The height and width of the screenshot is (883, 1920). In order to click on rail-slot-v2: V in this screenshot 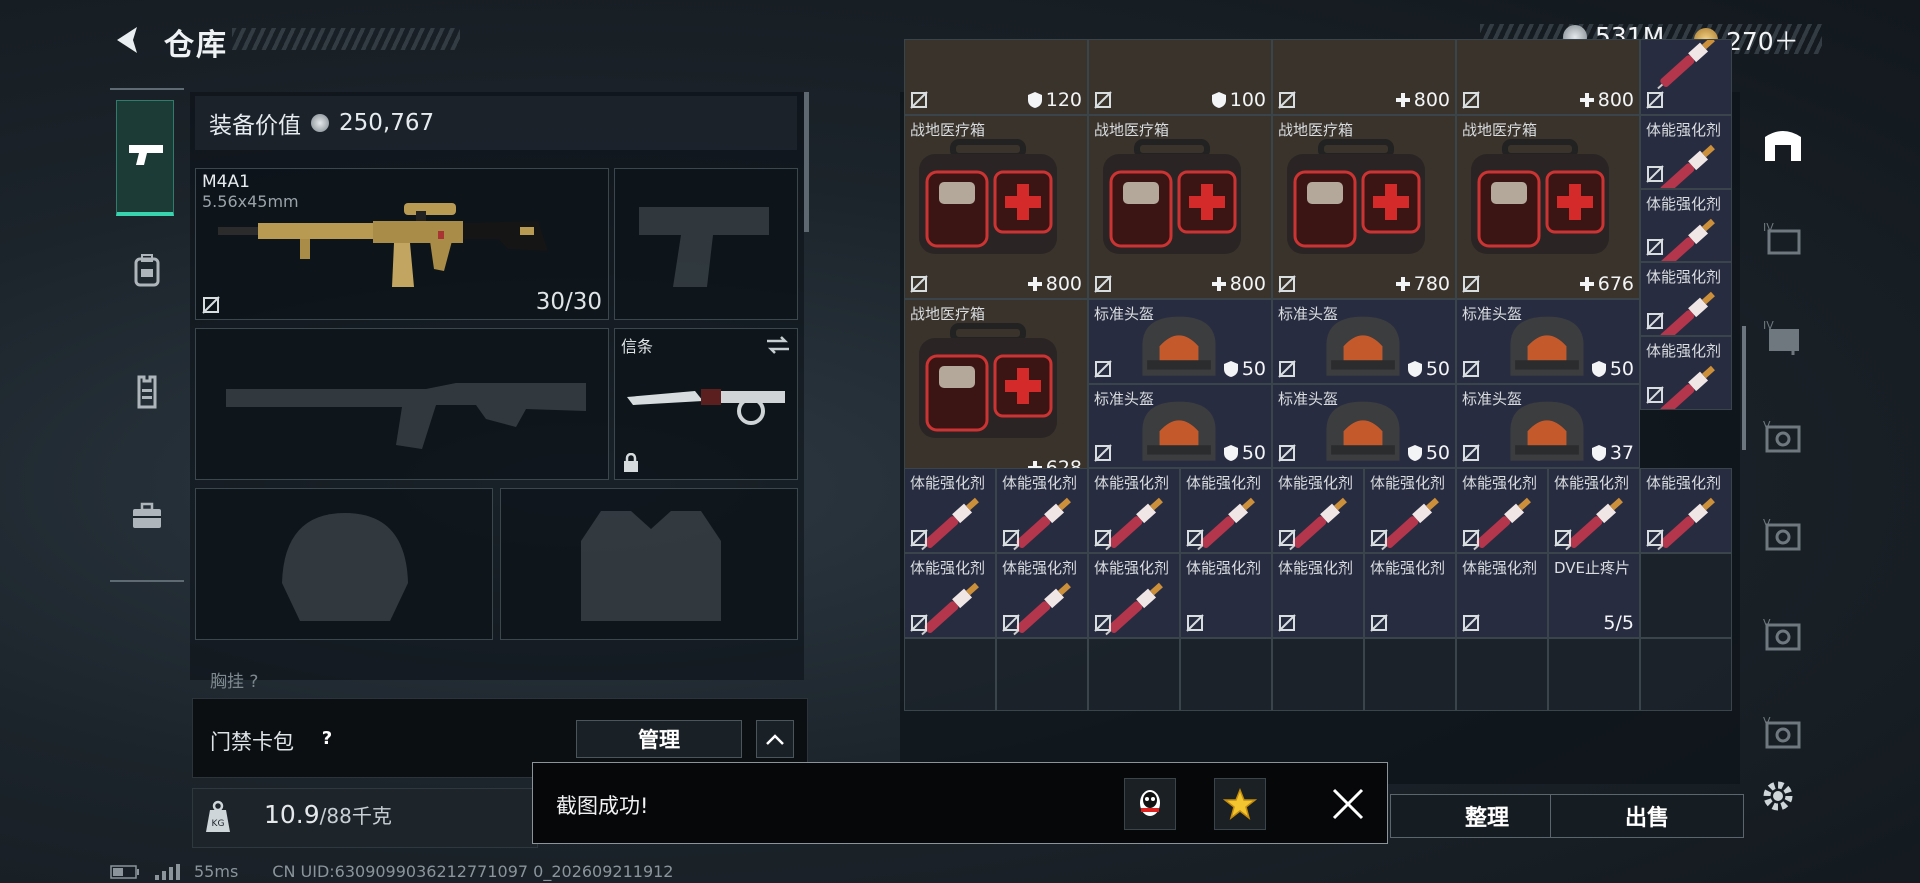, I will do `click(1783, 535)`.